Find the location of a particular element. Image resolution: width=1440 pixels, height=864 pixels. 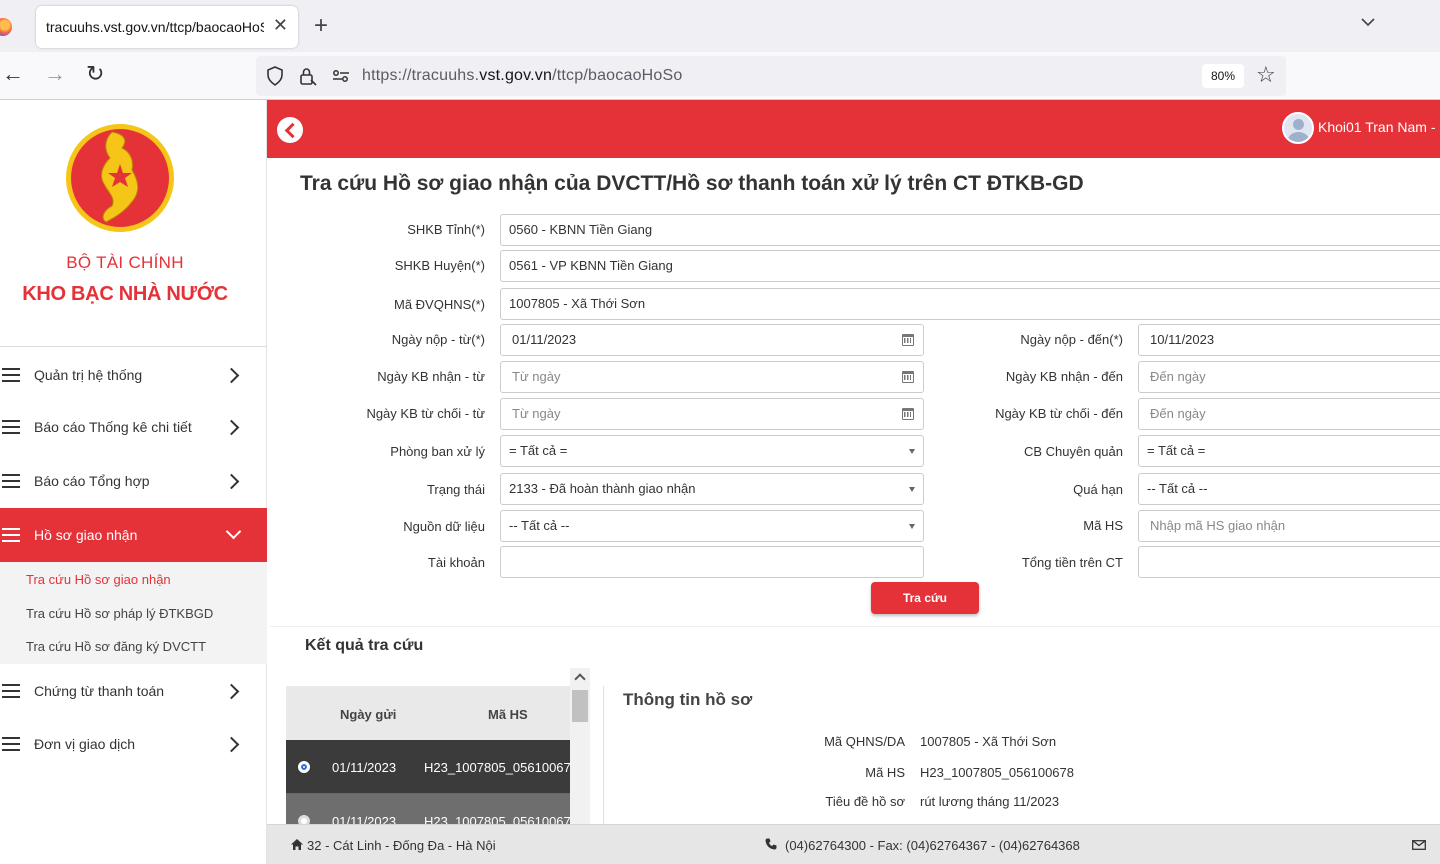

bookmark-star-icon: ☆ is located at coordinates (1266, 75).